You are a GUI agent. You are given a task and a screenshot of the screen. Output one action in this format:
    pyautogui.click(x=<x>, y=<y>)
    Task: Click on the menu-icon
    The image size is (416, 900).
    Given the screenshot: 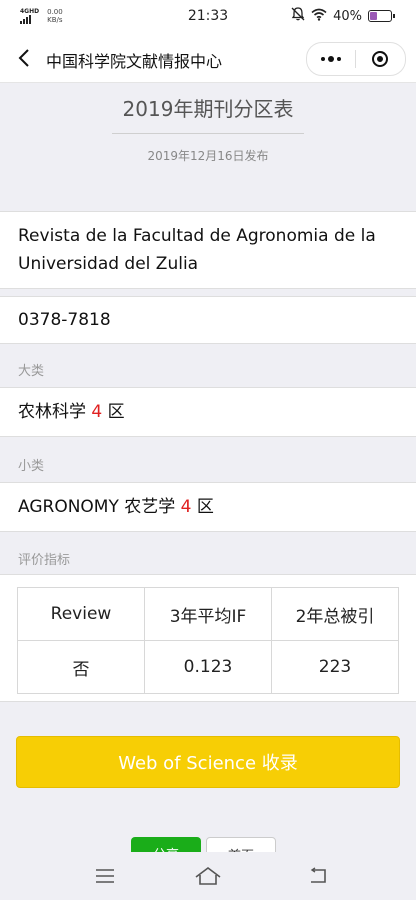 What is the action you would take?
    pyautogui.click(x=105, y=876)
    